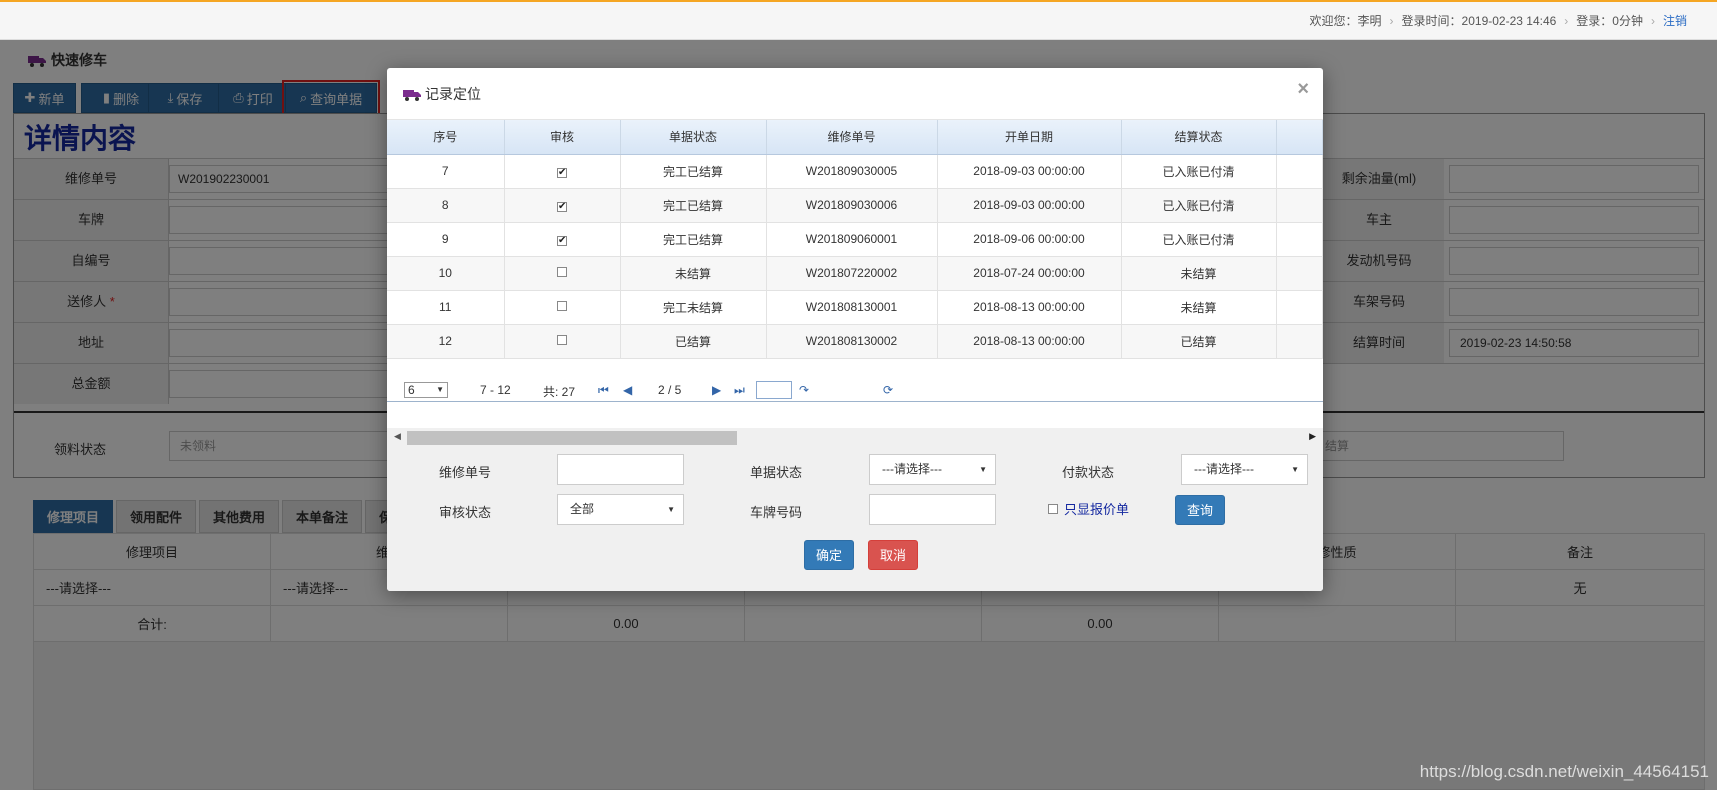 This screenshot has height=790, width=1717. Describe the element at coordinates (1097, 509) in the screenshot. I see `quote-only-label: 只显报价单` at that location.